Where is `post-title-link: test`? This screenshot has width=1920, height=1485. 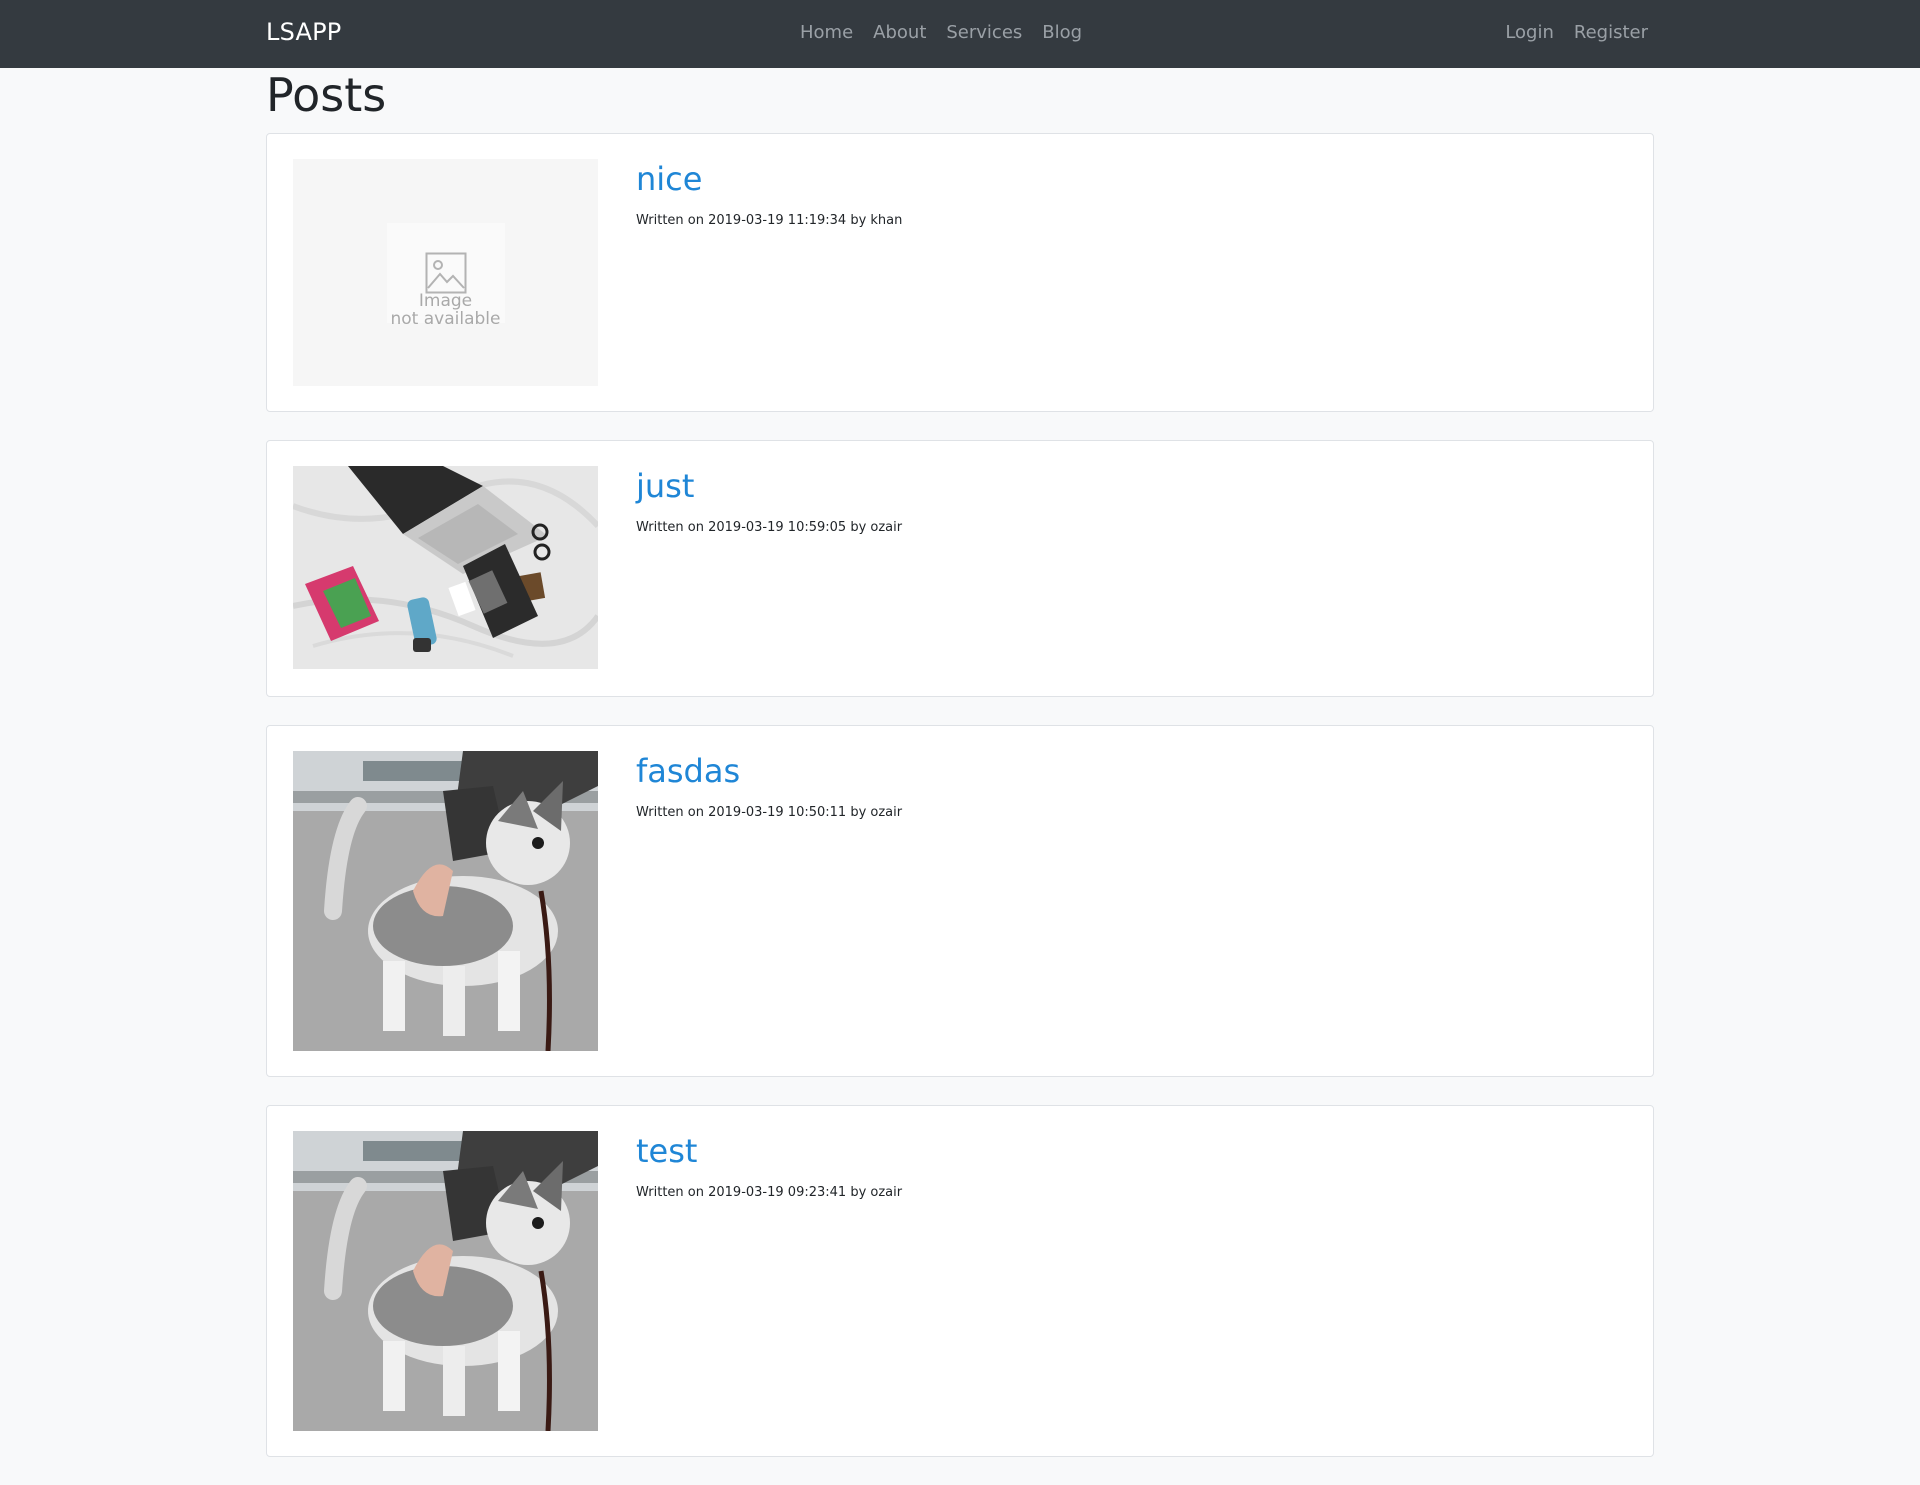 post-title-link: test is located at coordinates (769, 1151).